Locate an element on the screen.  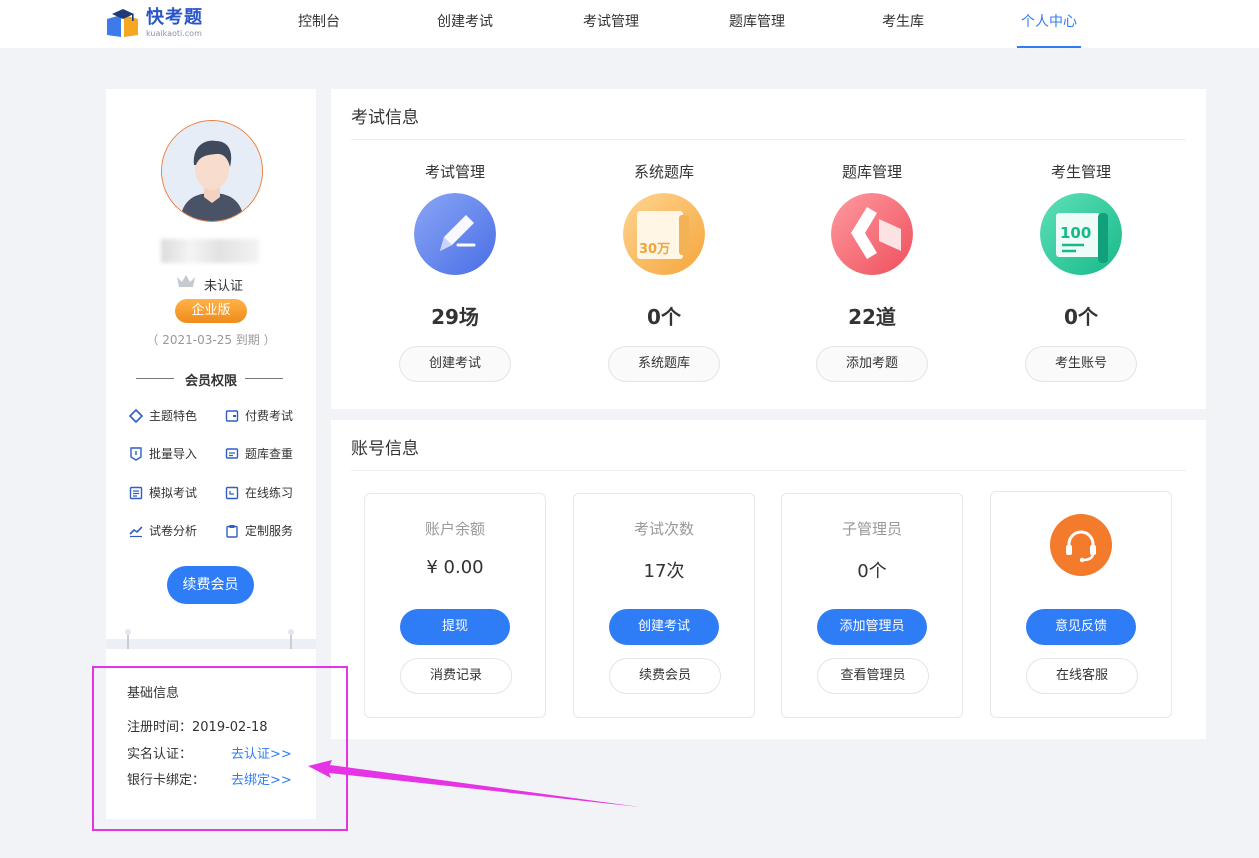
annotation-arrow-icon is located at coordinates (474, 783).